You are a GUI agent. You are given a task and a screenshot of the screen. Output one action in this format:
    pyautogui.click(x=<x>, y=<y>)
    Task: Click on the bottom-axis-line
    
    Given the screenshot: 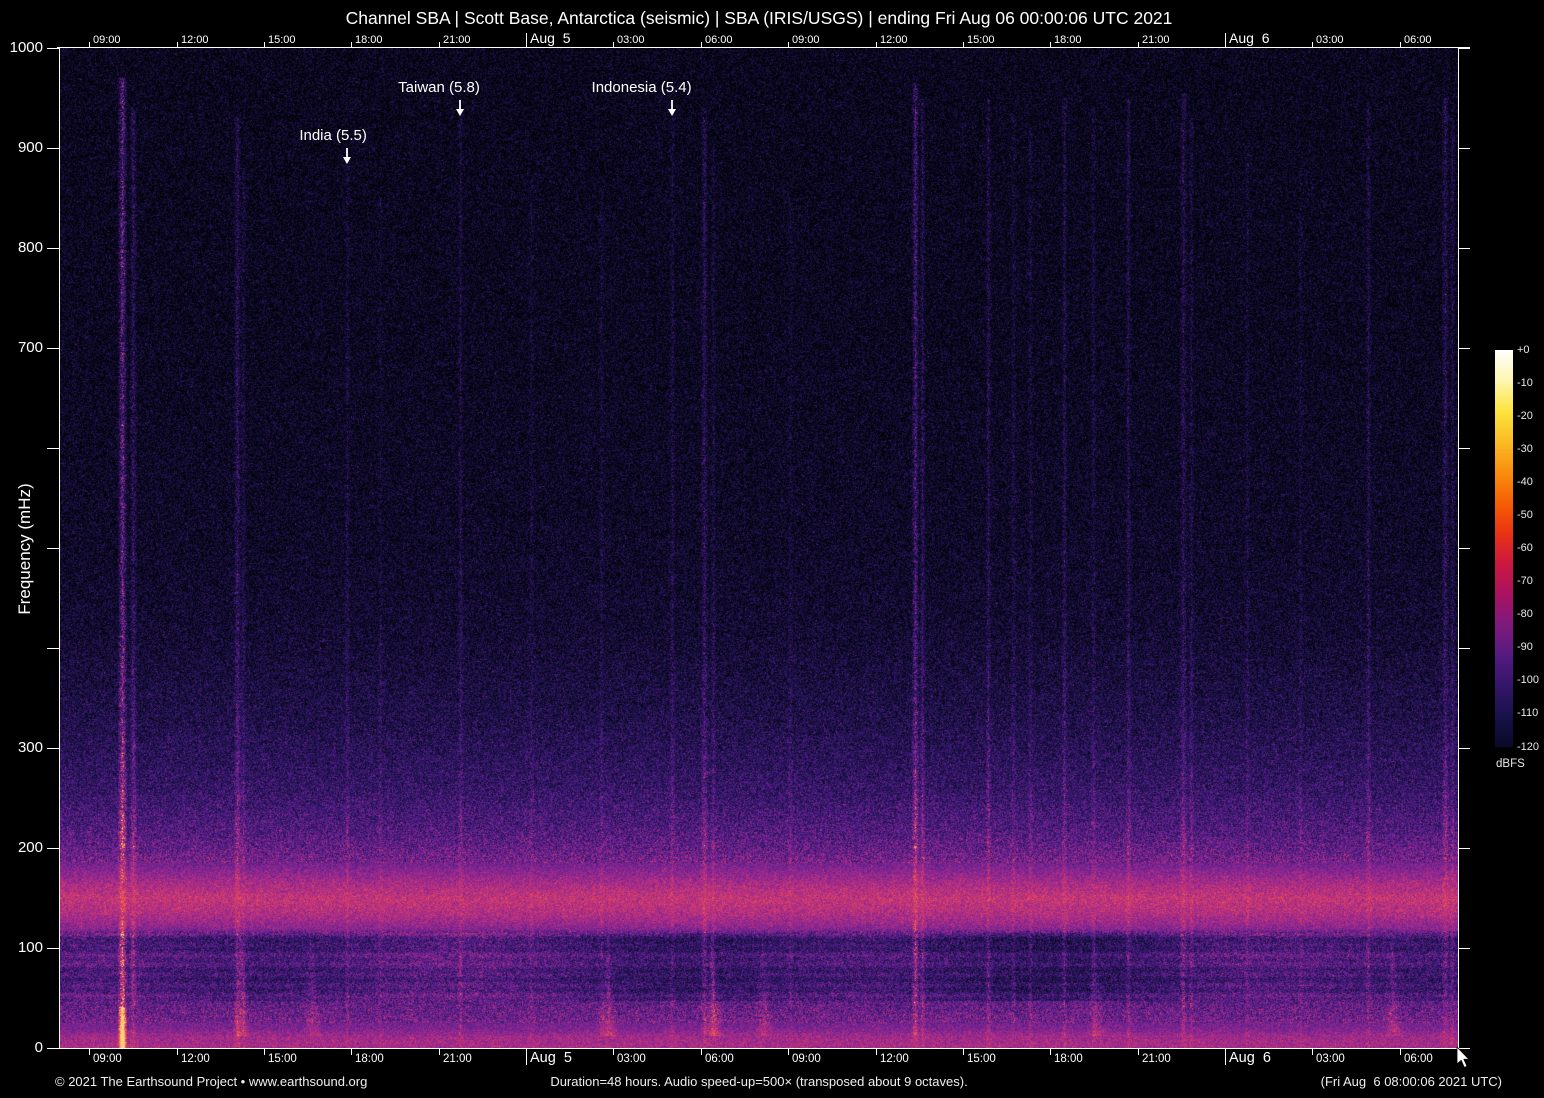 What is the action you would take?
    pyautogui.click(x=761, y=1048)
    